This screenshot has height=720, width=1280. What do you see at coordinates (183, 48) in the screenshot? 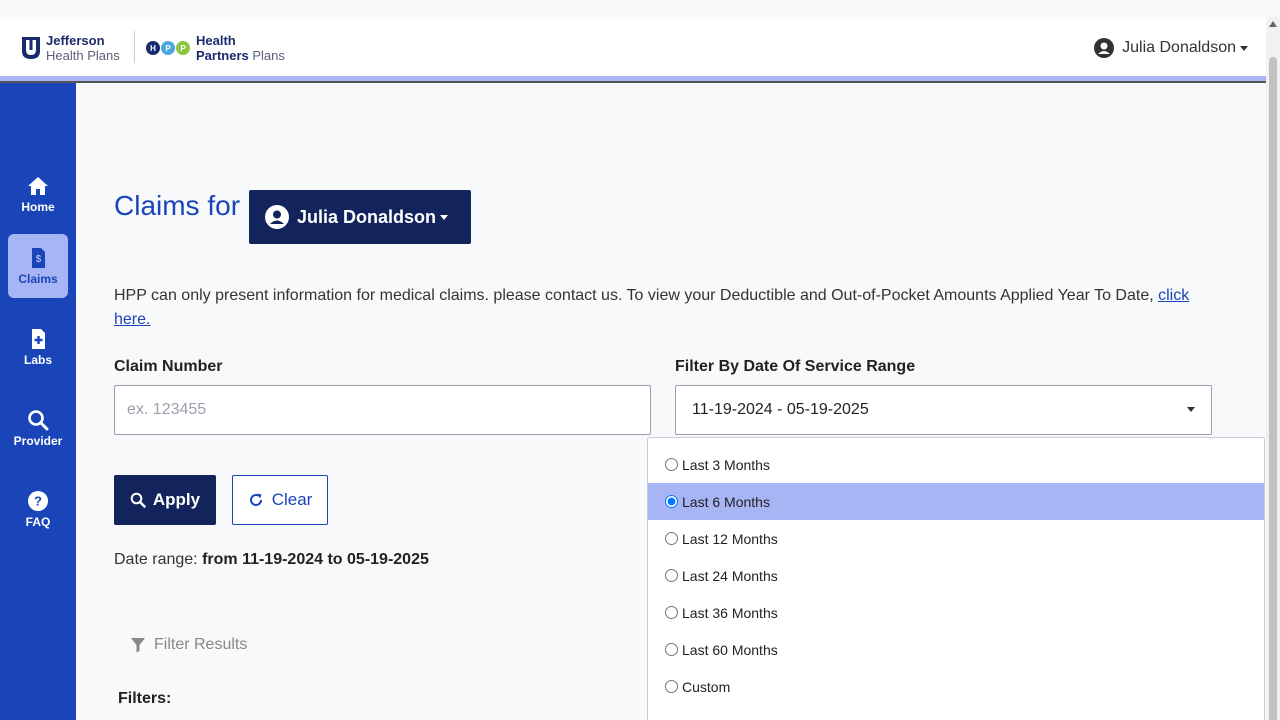
I see `hpp-p2-icon: P` at bounding box center [183, 48].